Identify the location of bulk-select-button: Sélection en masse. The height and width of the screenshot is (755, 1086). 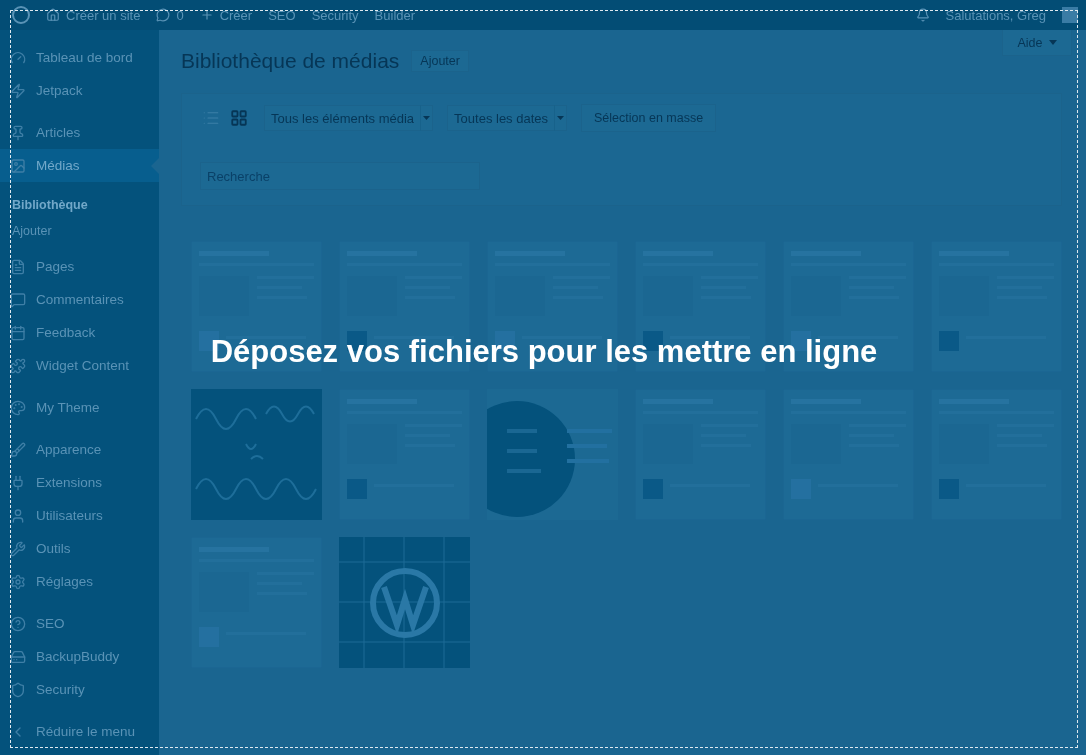
(649, 118).